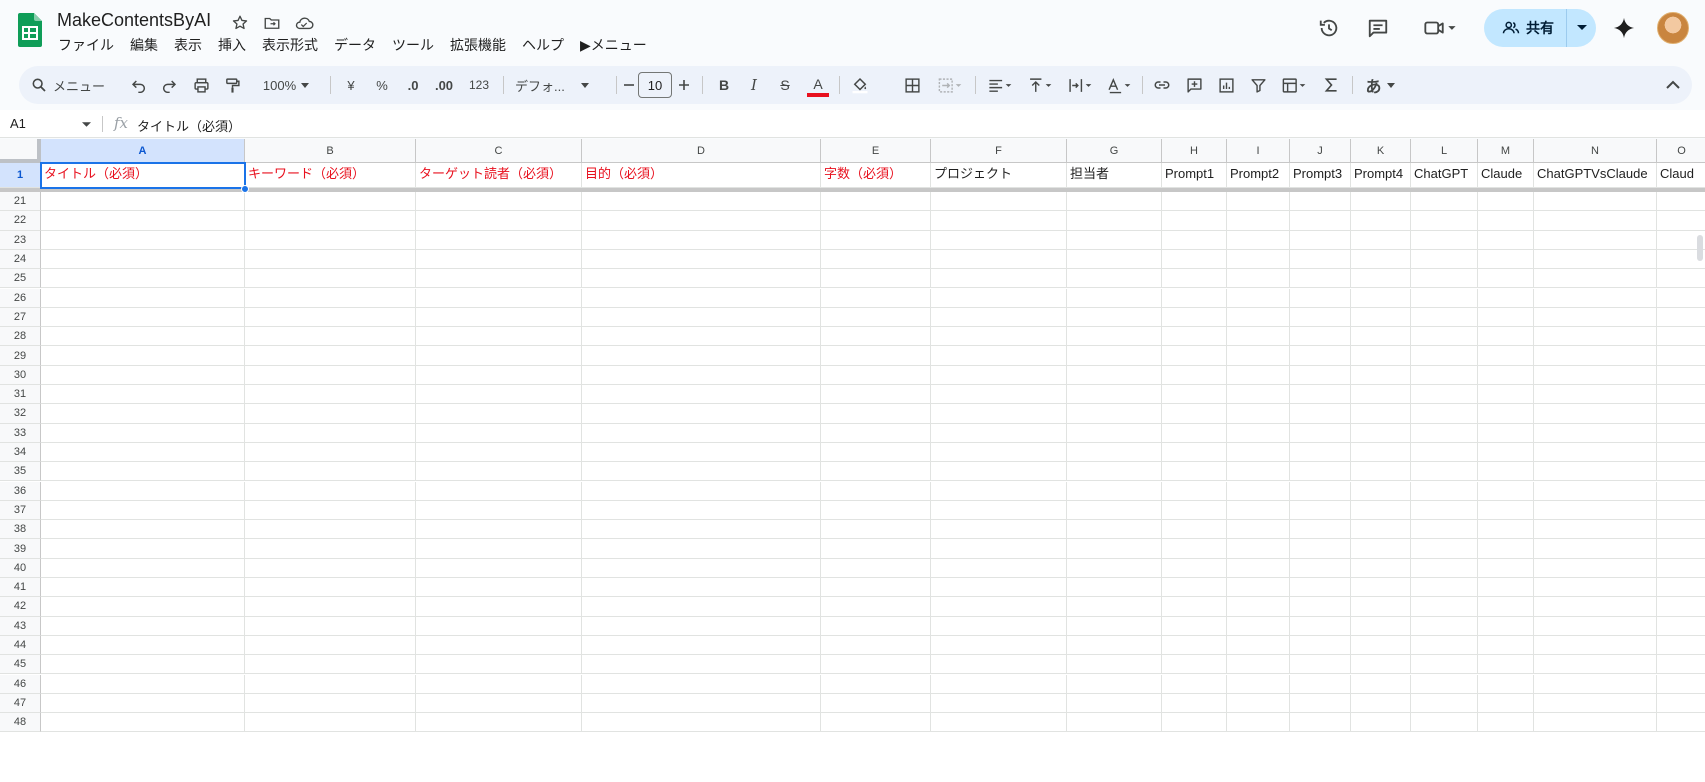 This screenshot has height=782, width=1705. Describe the element at coordinates (86, 125) in the screenshot. I see `chevron-down-icon` at that location.